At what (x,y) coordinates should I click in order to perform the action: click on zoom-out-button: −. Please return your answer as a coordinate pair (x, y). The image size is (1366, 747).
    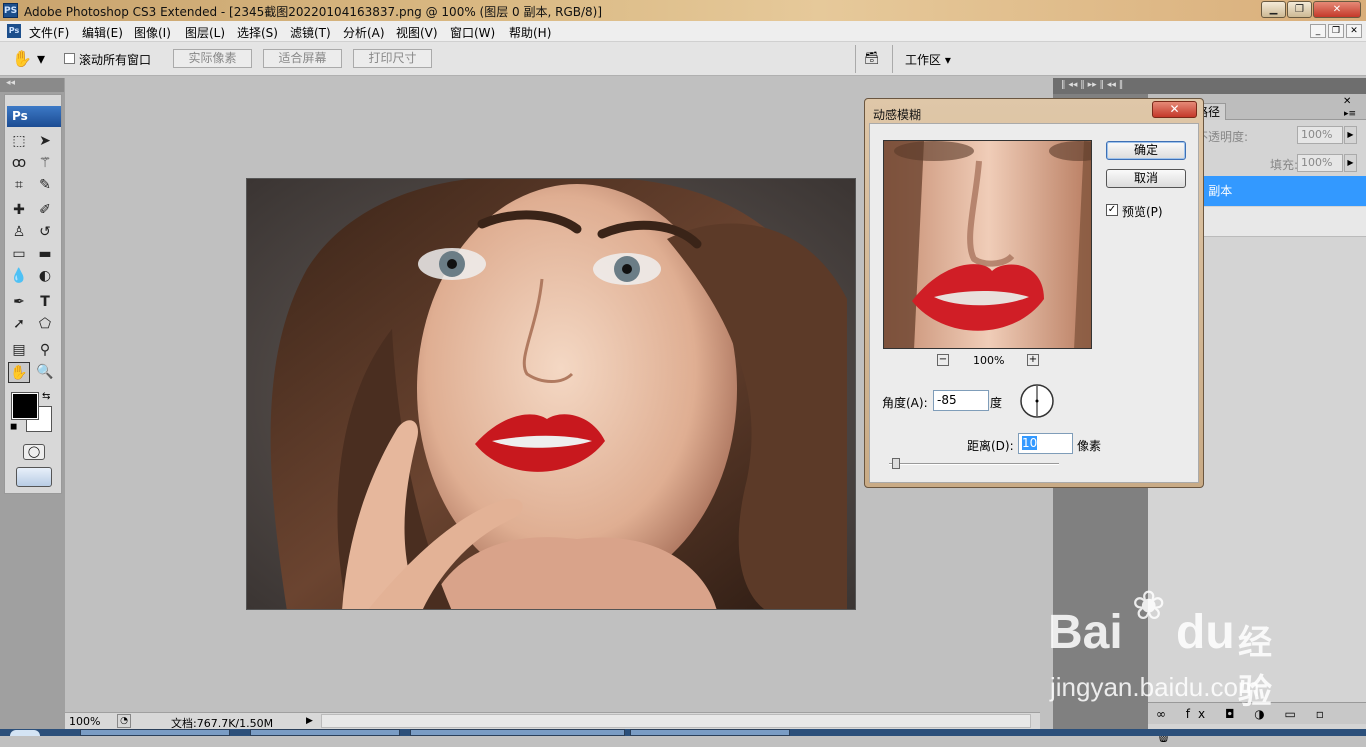
    Looking at the image, I should click on (943, 360).